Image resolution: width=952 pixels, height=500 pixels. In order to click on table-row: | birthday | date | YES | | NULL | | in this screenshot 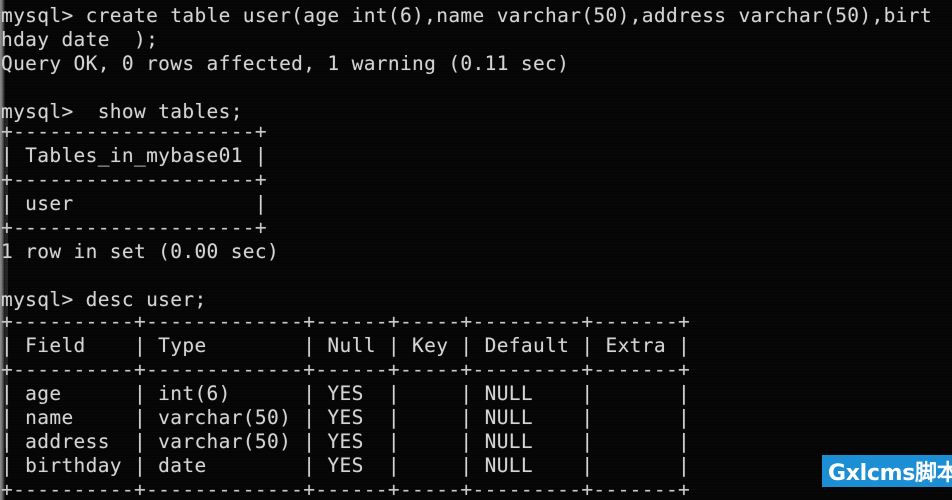, I will do `click(346, 465)`.